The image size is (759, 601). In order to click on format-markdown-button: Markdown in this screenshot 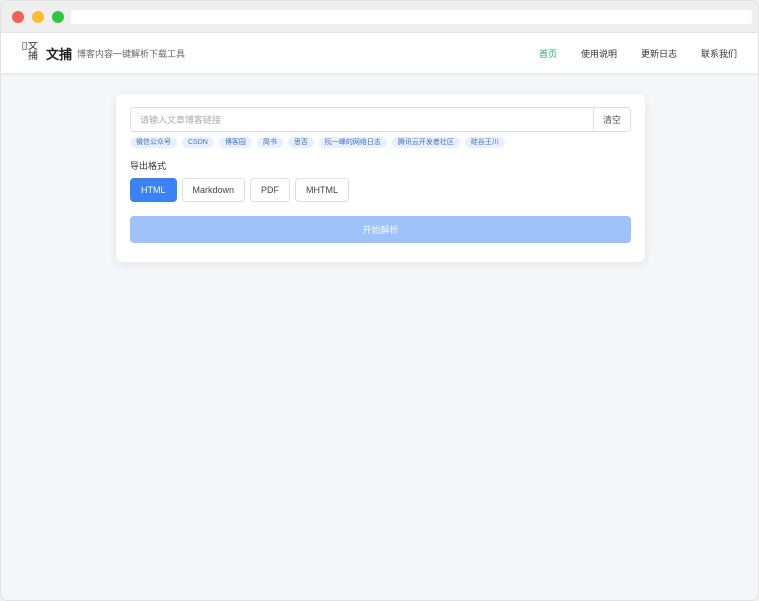, I will do `click(213, 190)`.